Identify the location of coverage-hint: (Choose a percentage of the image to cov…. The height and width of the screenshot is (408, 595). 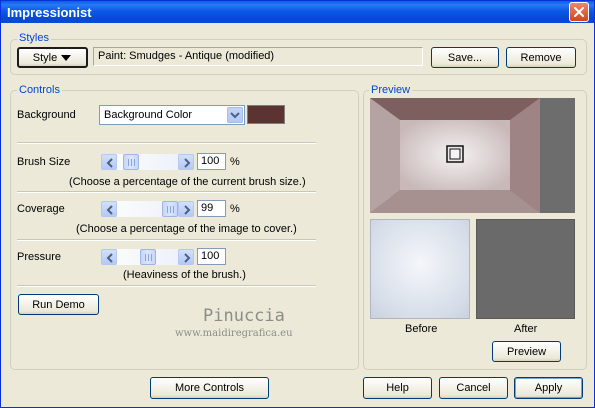
(186, 229).